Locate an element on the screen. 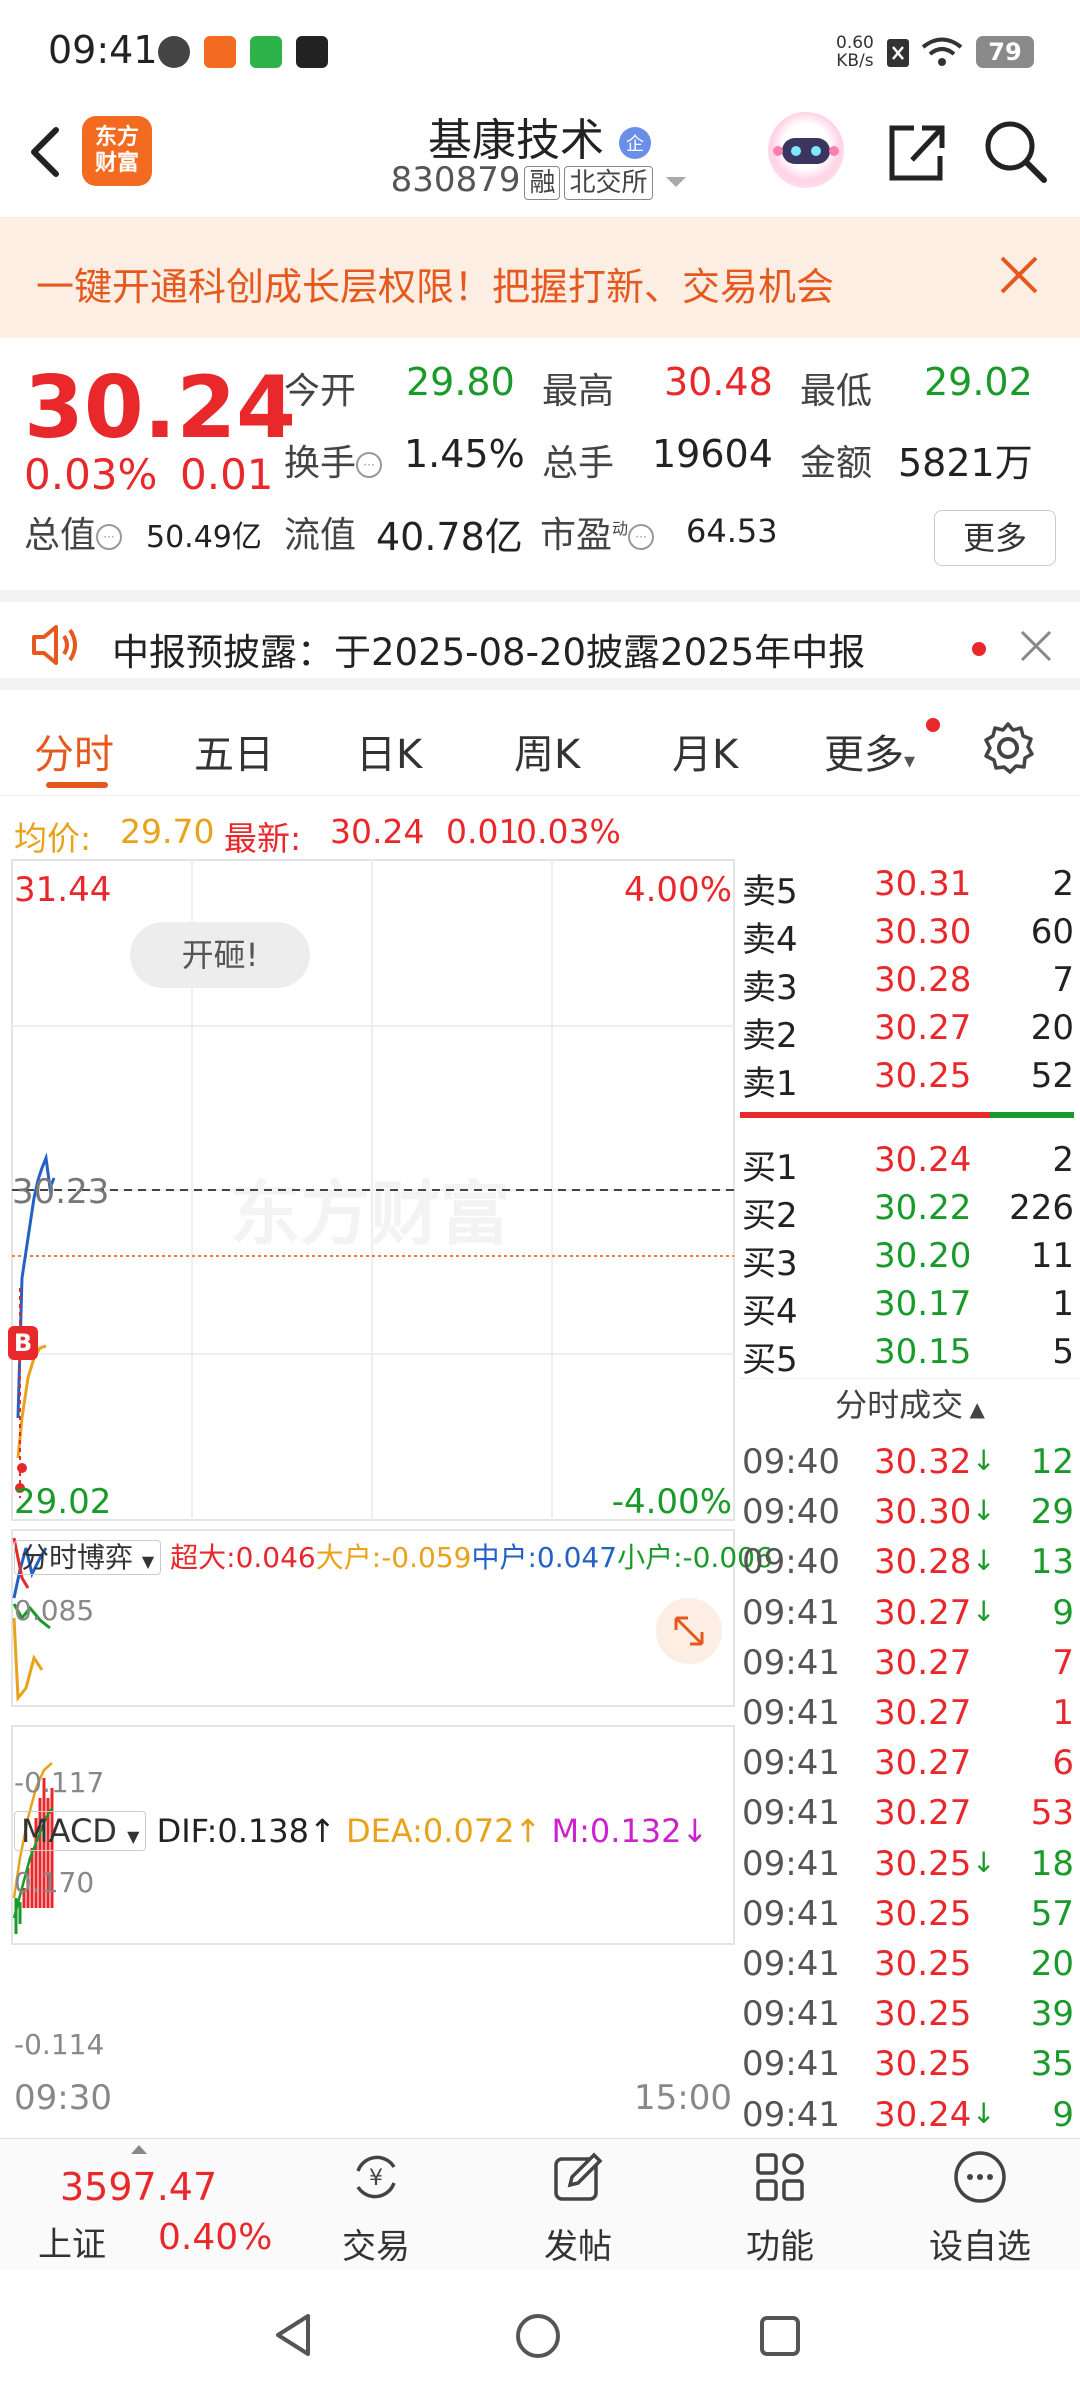 The width and height of the screenshot is (1080, 2400). ask-row: 卖5 30.31 2 is located at coordinates (910, 885).